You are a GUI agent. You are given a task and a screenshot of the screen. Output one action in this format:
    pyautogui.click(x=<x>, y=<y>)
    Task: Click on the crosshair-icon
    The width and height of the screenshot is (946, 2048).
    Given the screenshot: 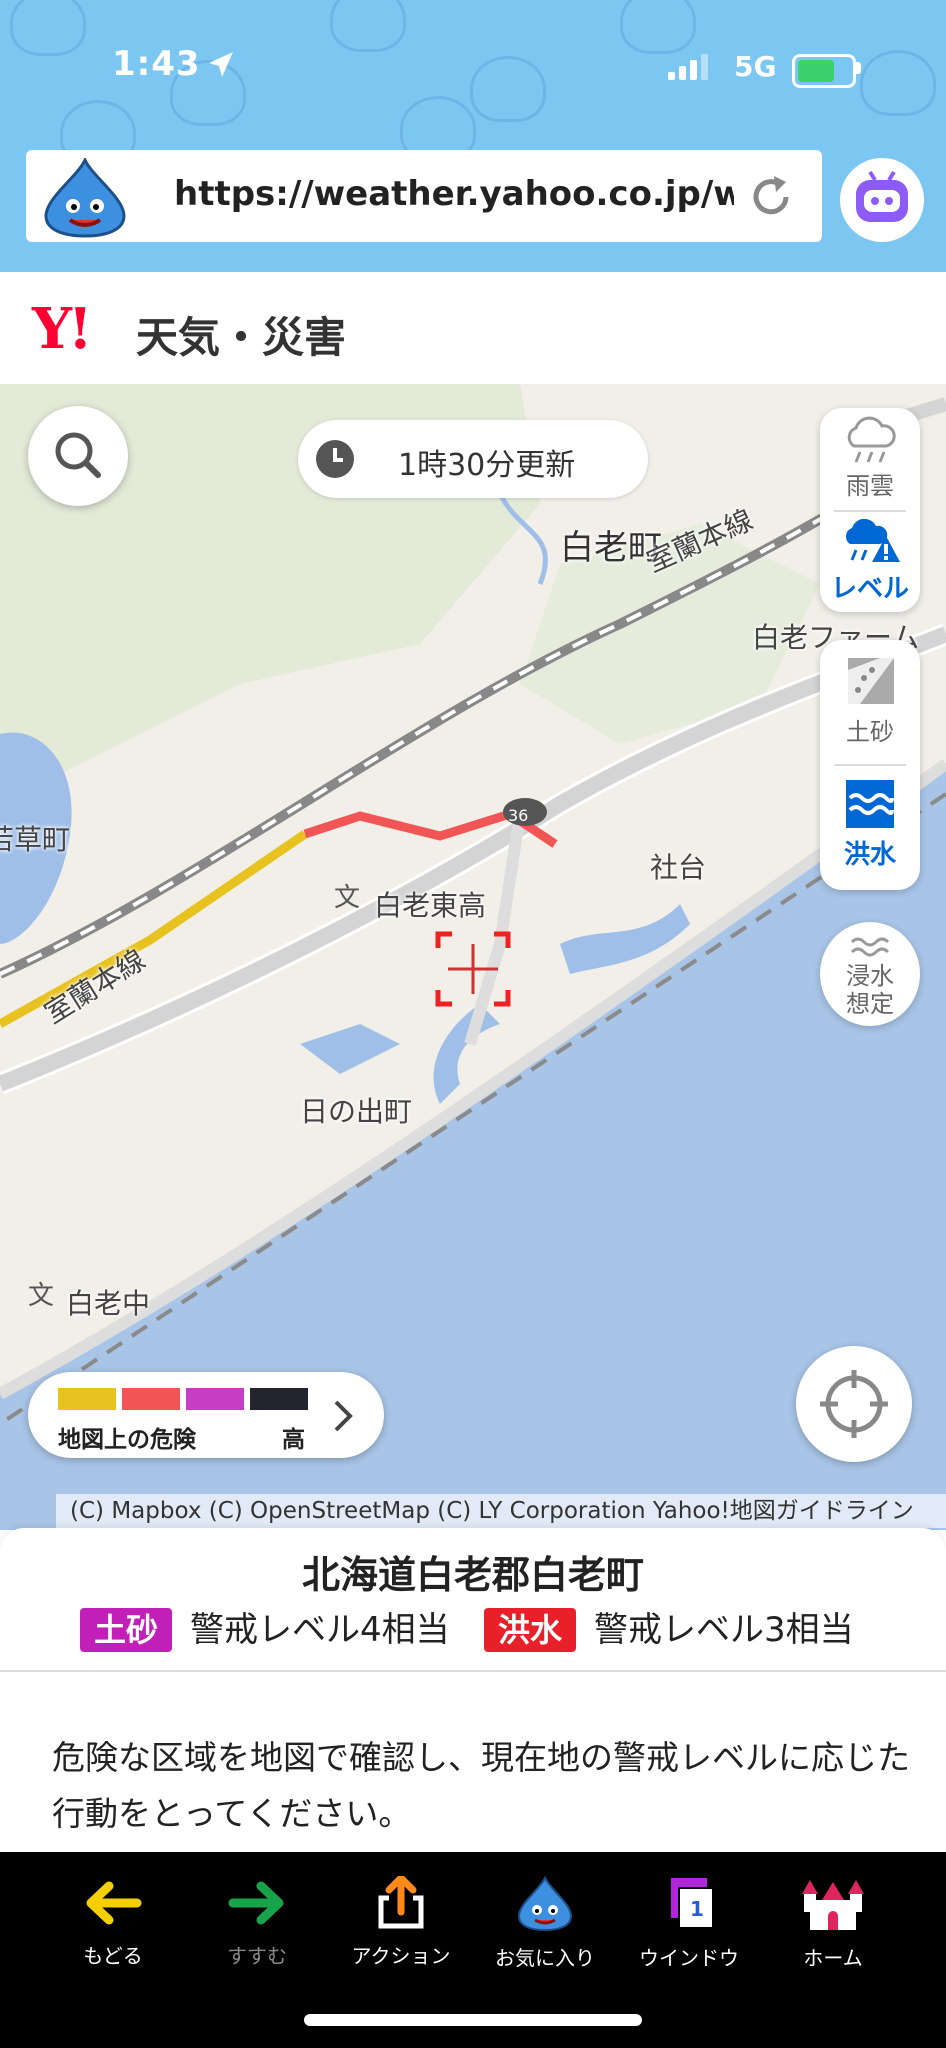 What is the action you would take?
    pyautogui.click(x=854, y=1404)
    